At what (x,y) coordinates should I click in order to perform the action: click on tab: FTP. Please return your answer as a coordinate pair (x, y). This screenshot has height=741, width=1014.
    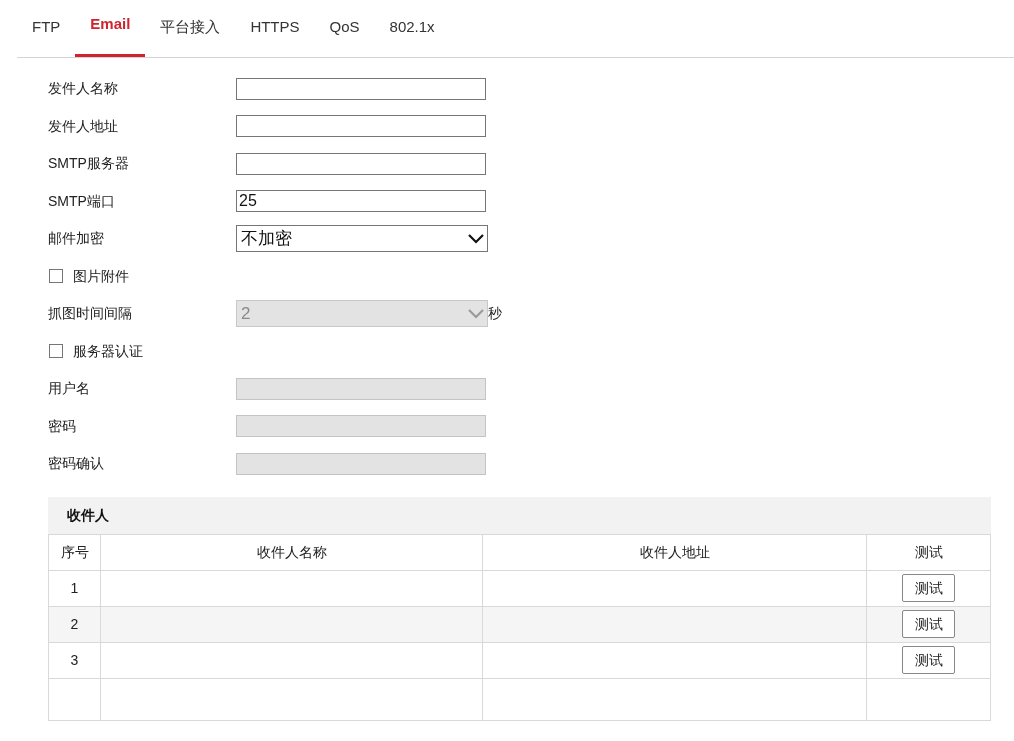
    Looking at the image, I should click on (46, 28).